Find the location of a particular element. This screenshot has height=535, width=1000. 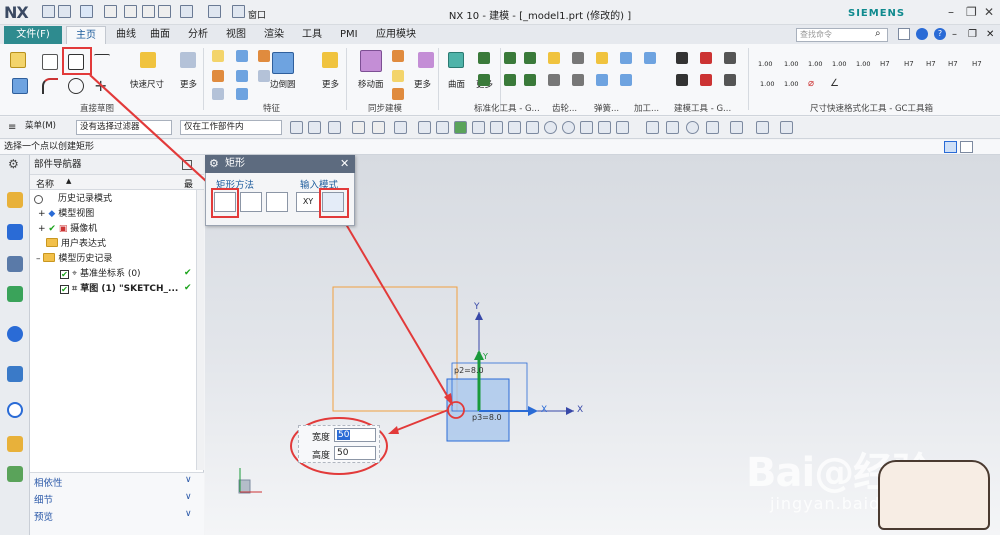

close-icon: ✕ is located at coordinates (344, 163).